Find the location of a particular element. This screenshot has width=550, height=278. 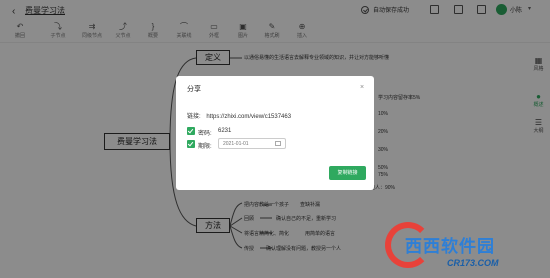

dialog-title: 分享 is located at coordinates (194, 89).